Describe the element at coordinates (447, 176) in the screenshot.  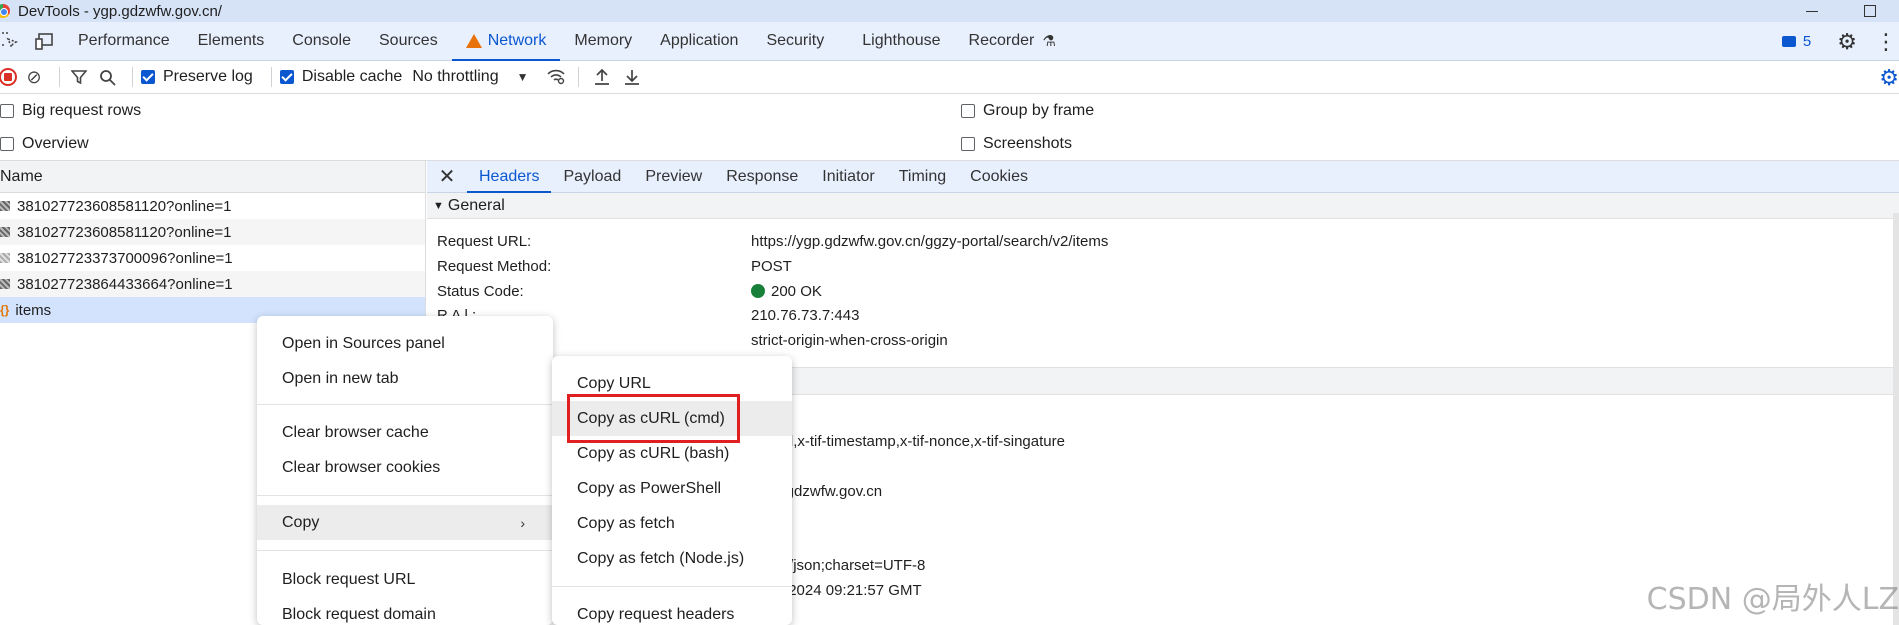
I see `close-icon: ✕` at that location.